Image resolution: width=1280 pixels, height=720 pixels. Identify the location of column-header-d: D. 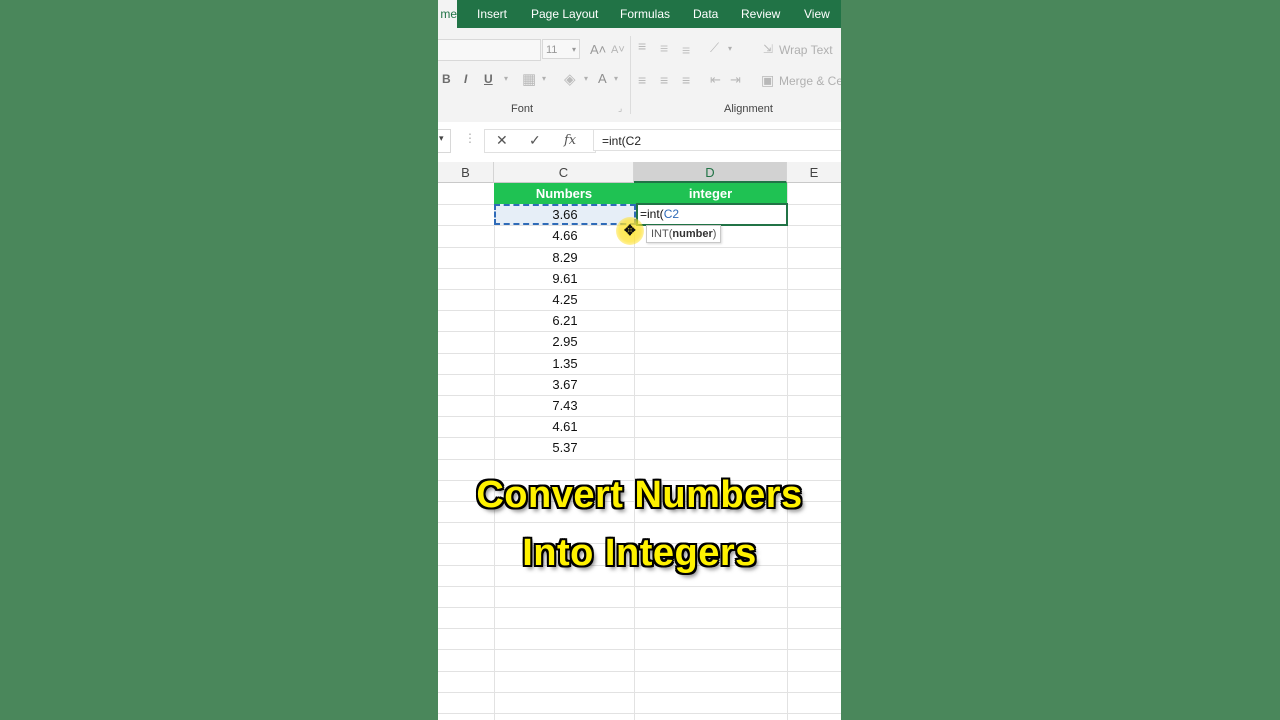
(710, 172).